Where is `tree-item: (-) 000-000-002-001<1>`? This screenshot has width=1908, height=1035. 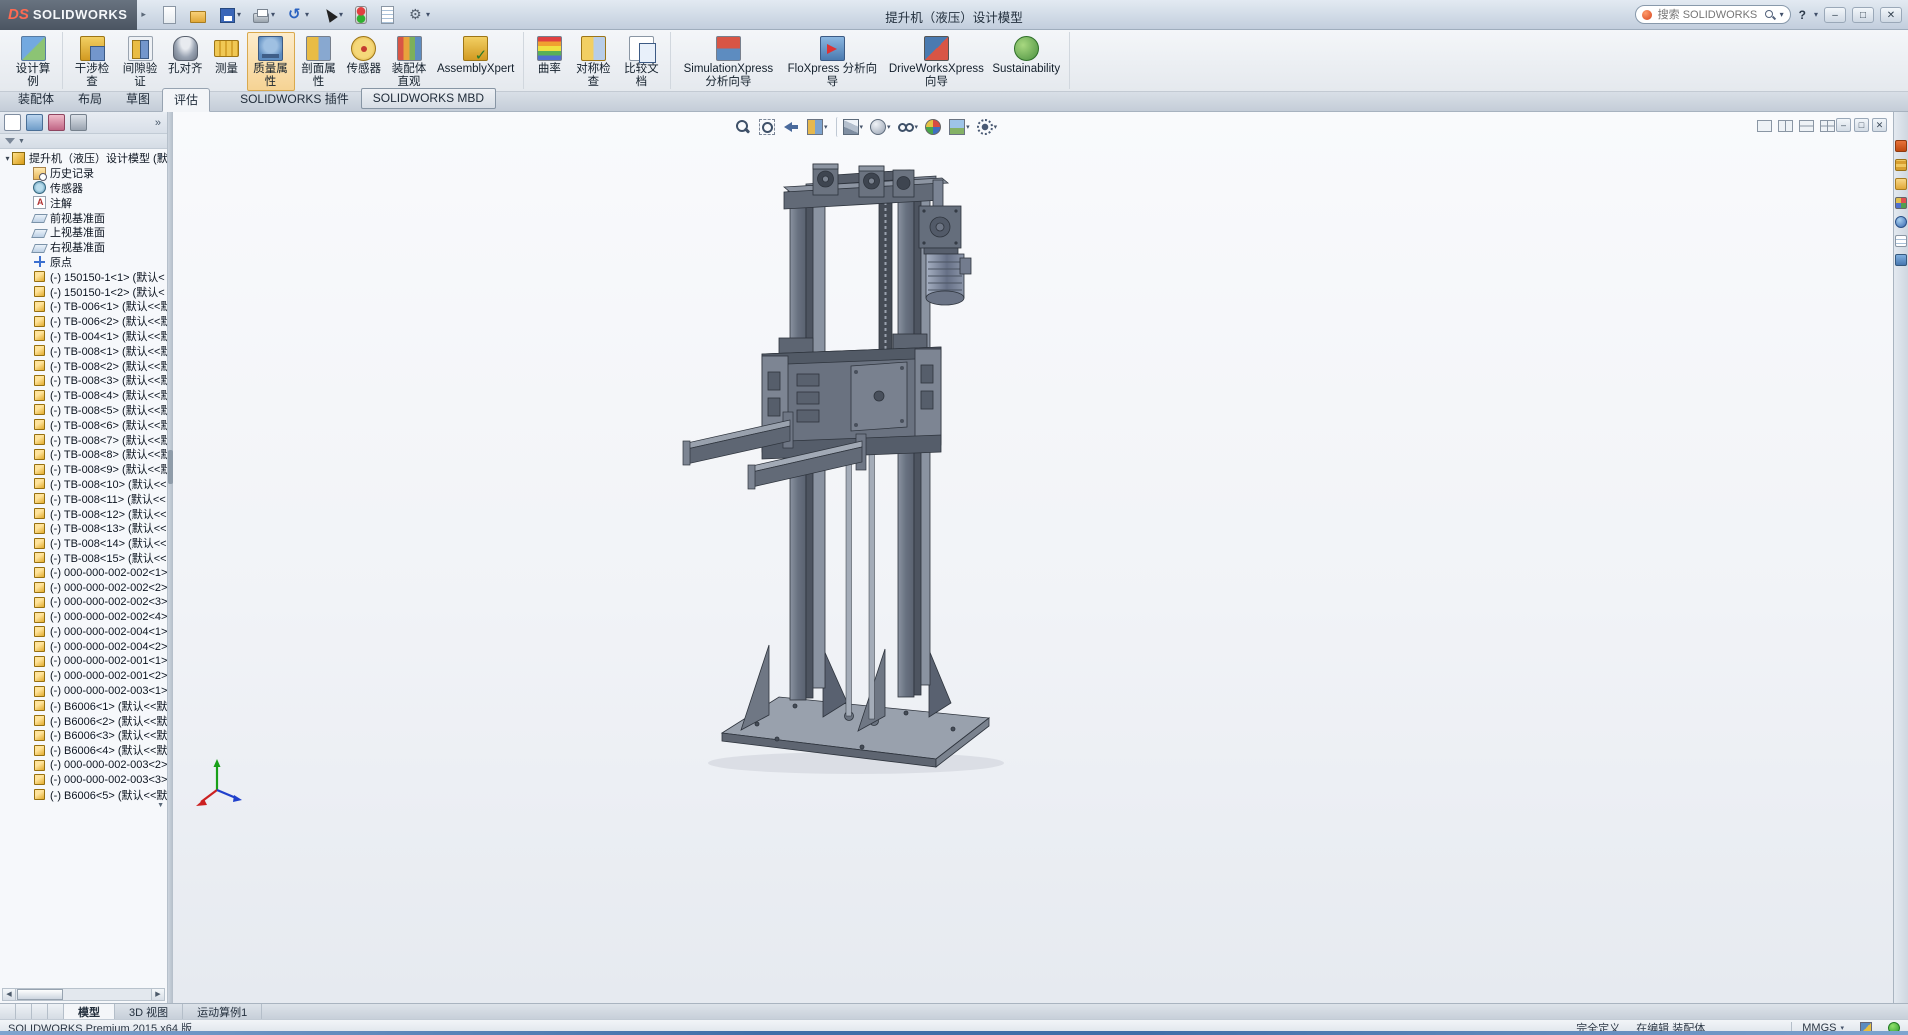
tree-item: (-) 000-000-002-001<1> is located at coordinates (83, 661).